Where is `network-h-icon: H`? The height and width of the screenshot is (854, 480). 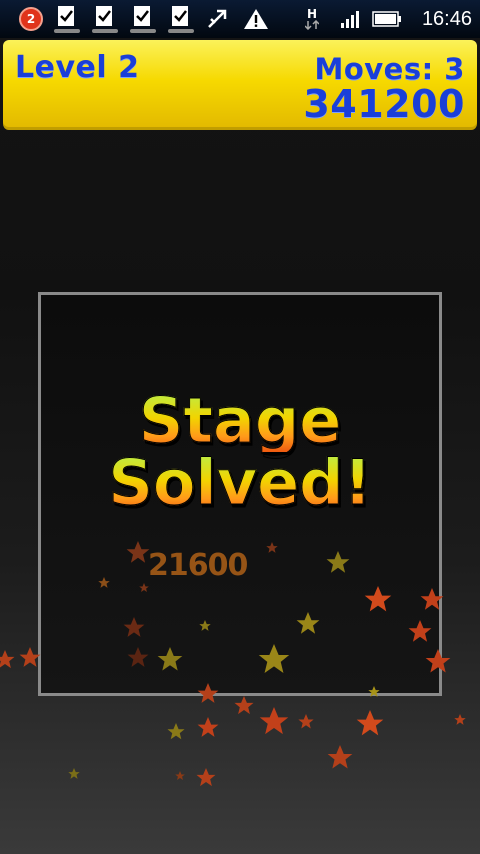
network-h-icon: H is located at coordinates (312, 19).